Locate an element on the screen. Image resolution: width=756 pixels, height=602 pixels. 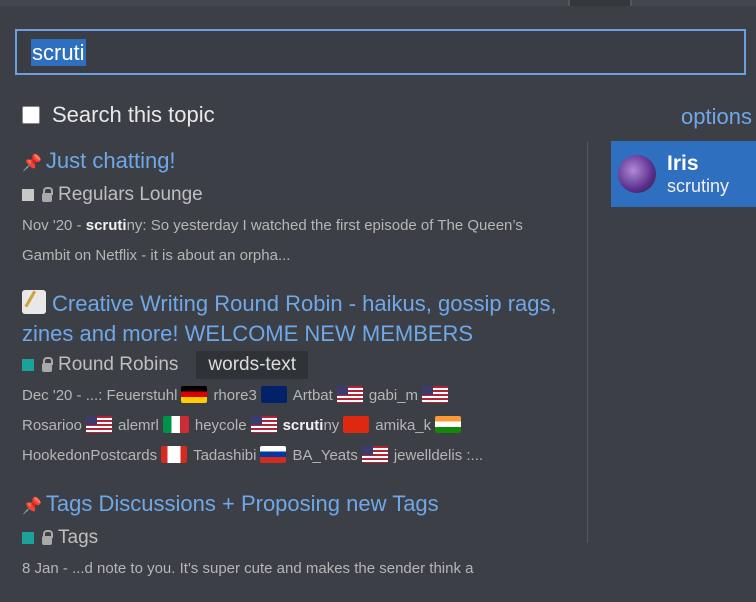
italy-flag-icon is located at coordinates (175, 424).